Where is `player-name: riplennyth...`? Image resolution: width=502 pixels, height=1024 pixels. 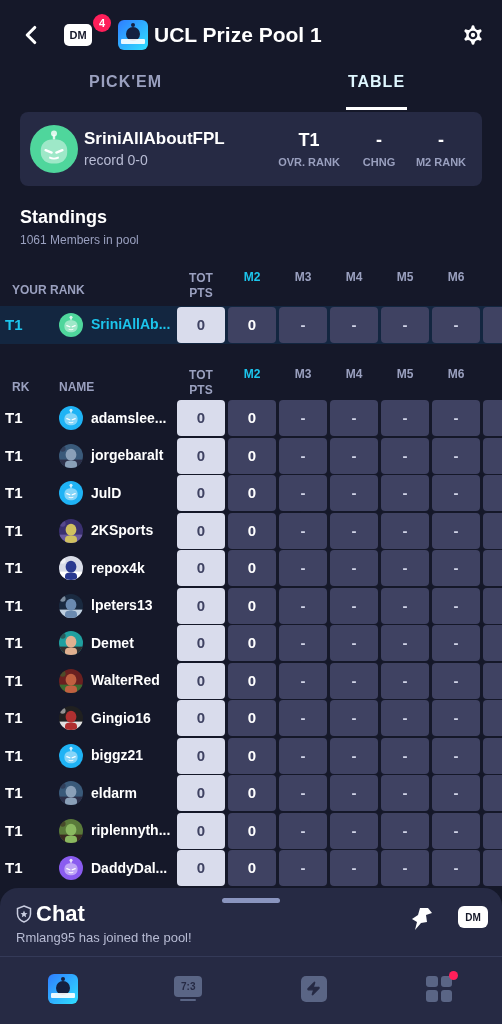 player-name: riplennyth... is located at coordinates (131, 831).